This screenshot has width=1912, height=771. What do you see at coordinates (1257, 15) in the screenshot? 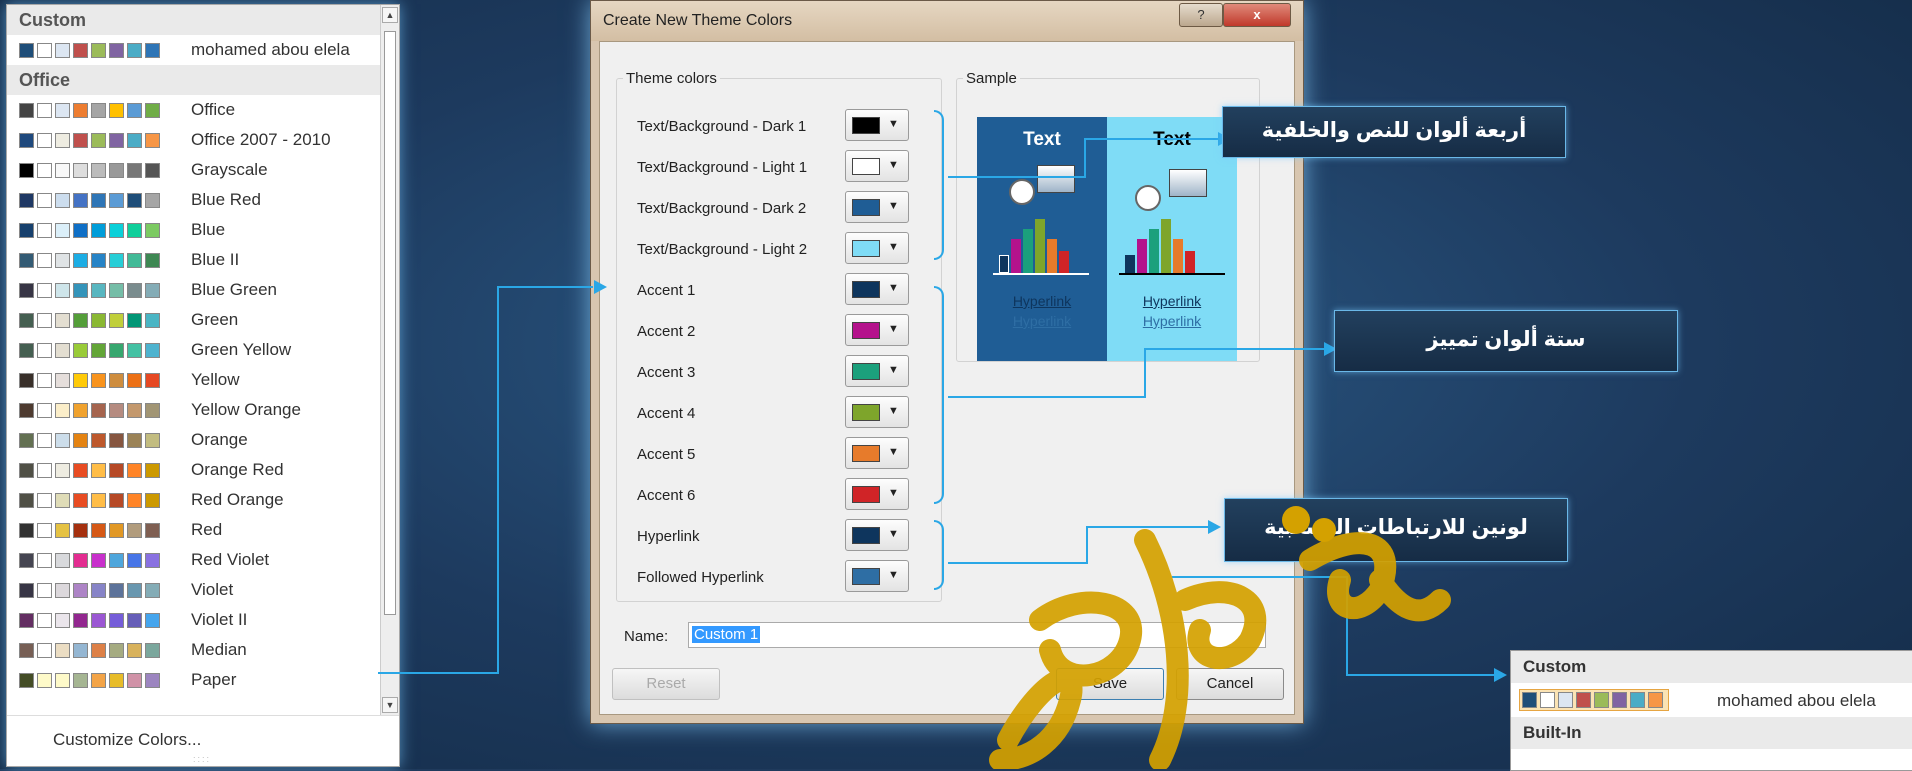
I see `close-button: x` at bounding box center [1257, 15].